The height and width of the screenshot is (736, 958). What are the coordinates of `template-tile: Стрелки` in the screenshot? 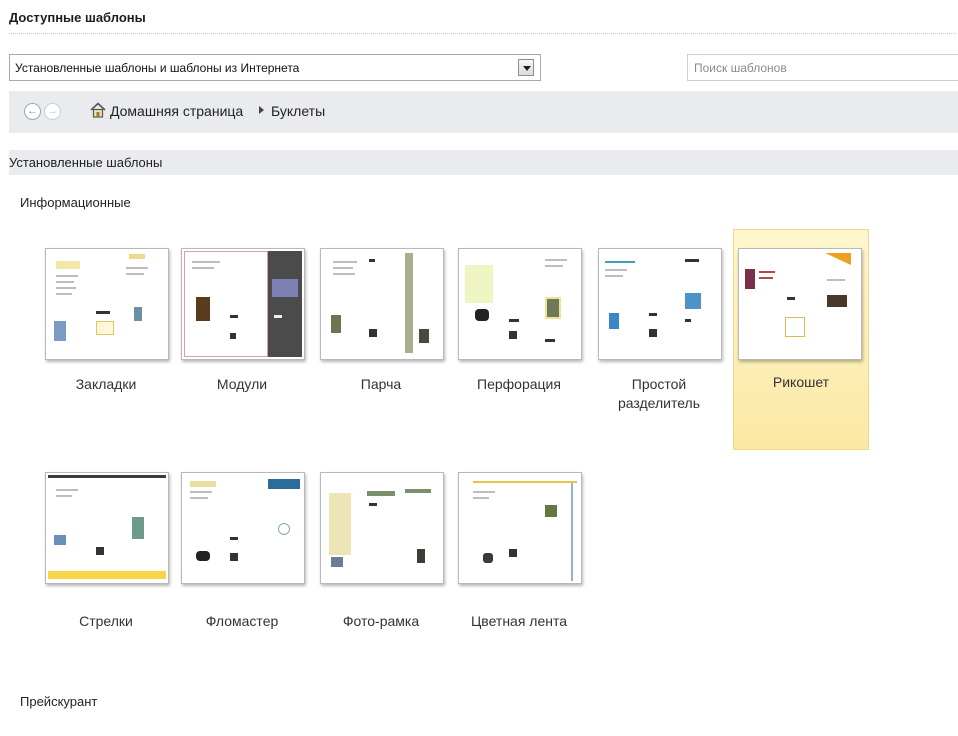 It's located at (106, 557).